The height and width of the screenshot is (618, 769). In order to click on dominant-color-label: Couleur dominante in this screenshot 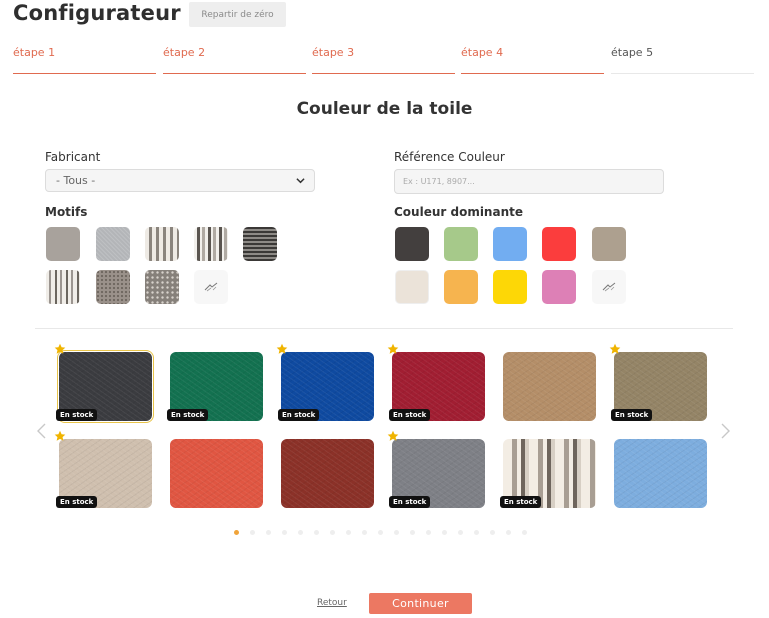, I will do `click(458, 212)`.